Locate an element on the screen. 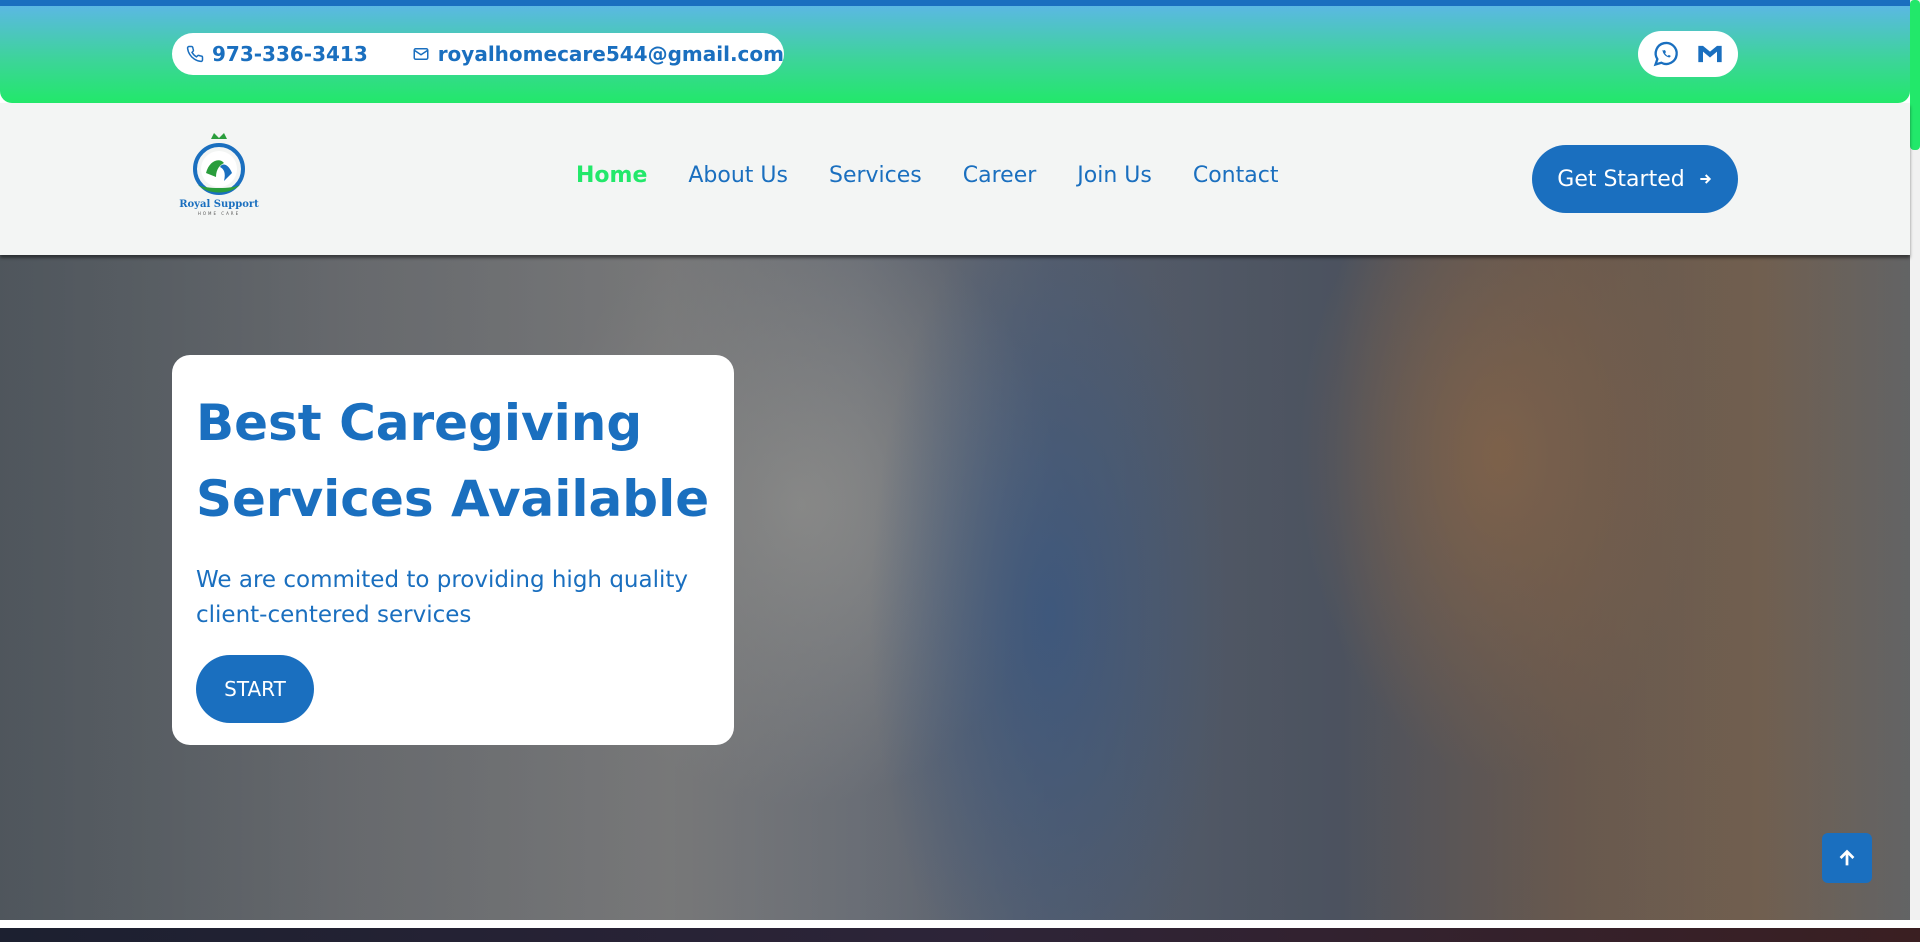  brand-logo: Royal Support HOME CARE is located at coordinates (219, 176).